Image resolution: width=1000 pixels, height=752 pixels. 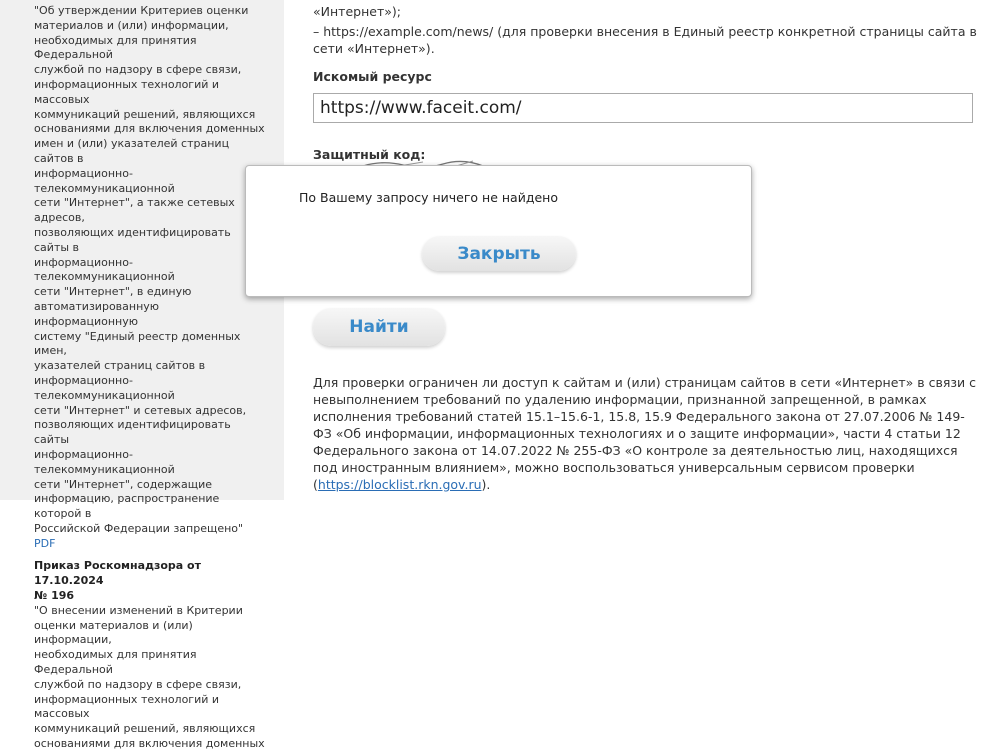 What do you see at coordinates (120, 366) in the screenshot?
I see `document-text-line: указателей страниц сайтов в` at bounding box center [120, 366].